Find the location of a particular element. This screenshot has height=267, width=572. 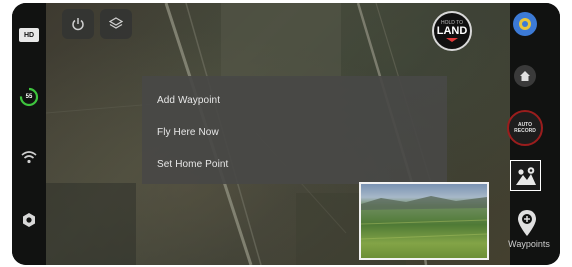

land-label: LAND is located at coordinates (452, 31).